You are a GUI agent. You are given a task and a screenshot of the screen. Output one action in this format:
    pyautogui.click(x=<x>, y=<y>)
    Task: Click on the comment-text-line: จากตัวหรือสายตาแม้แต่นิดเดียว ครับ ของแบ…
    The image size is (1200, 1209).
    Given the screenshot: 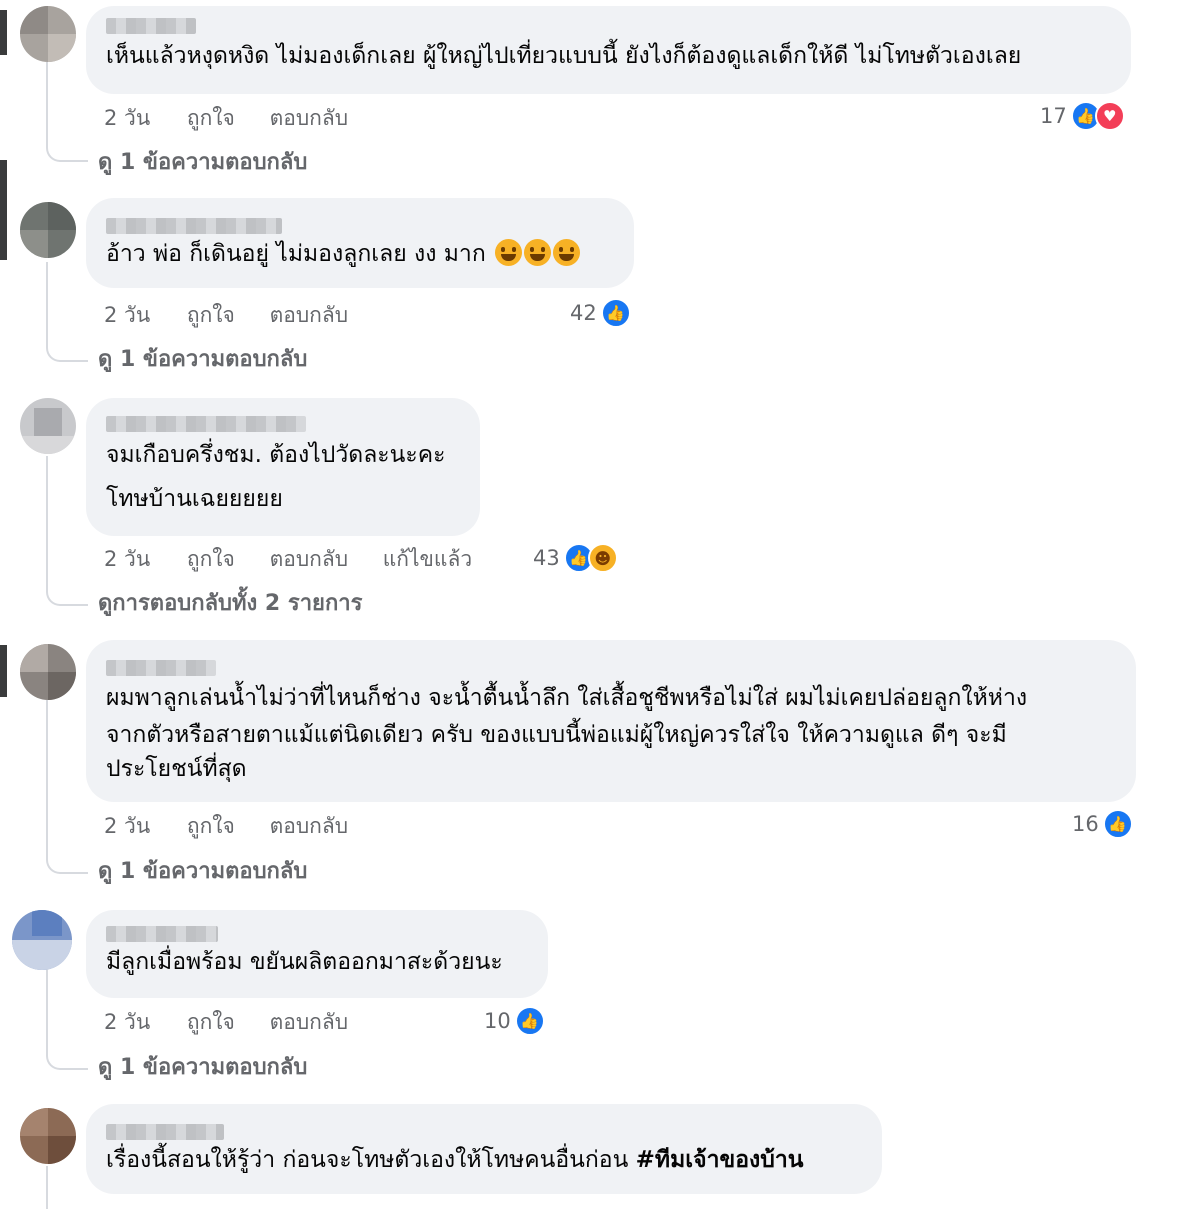 What is the action you would take?
    pyautogui.click(x=556, y=735)
    